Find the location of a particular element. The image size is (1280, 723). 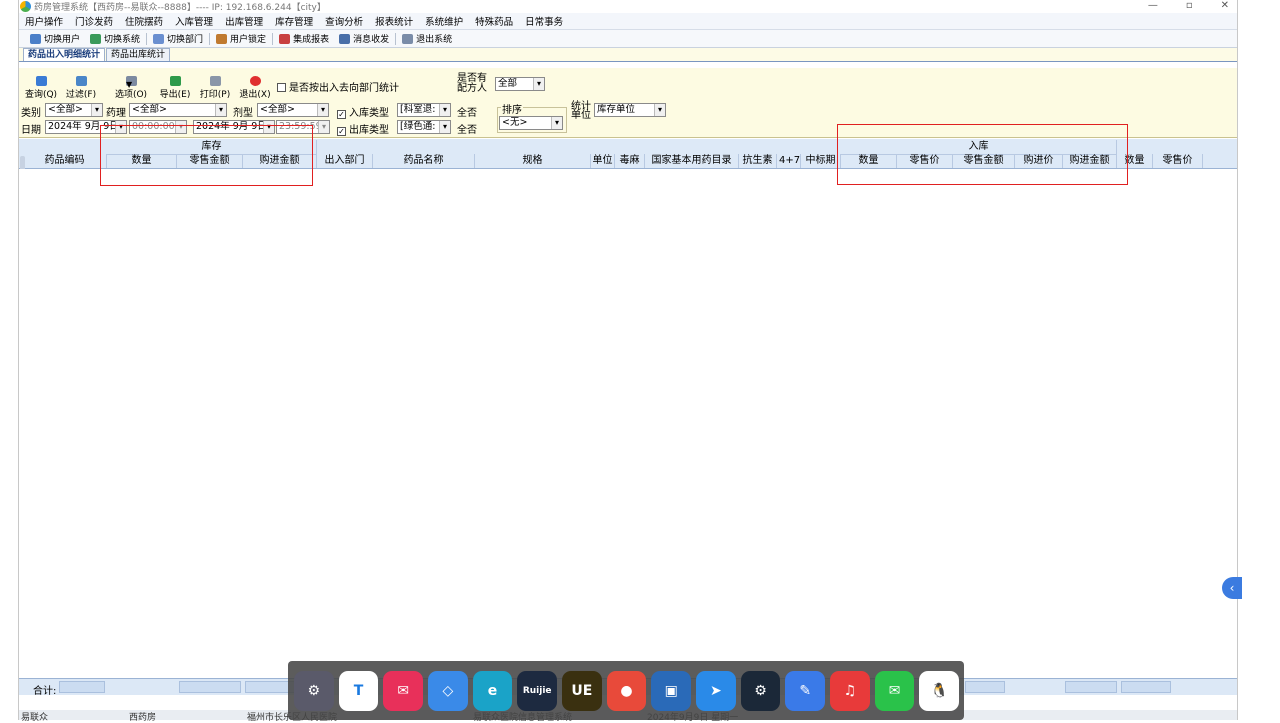

toolbar-button: 退出系统 is located at coordinates (427, 38).